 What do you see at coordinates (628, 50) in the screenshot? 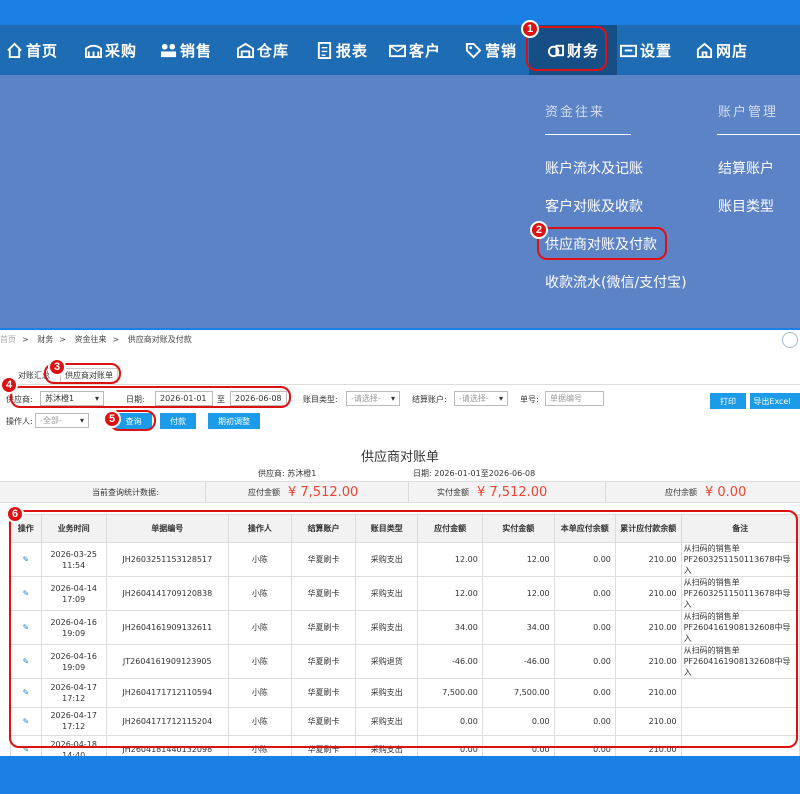
I see `settings-icon` at bounding box center [628, 50].